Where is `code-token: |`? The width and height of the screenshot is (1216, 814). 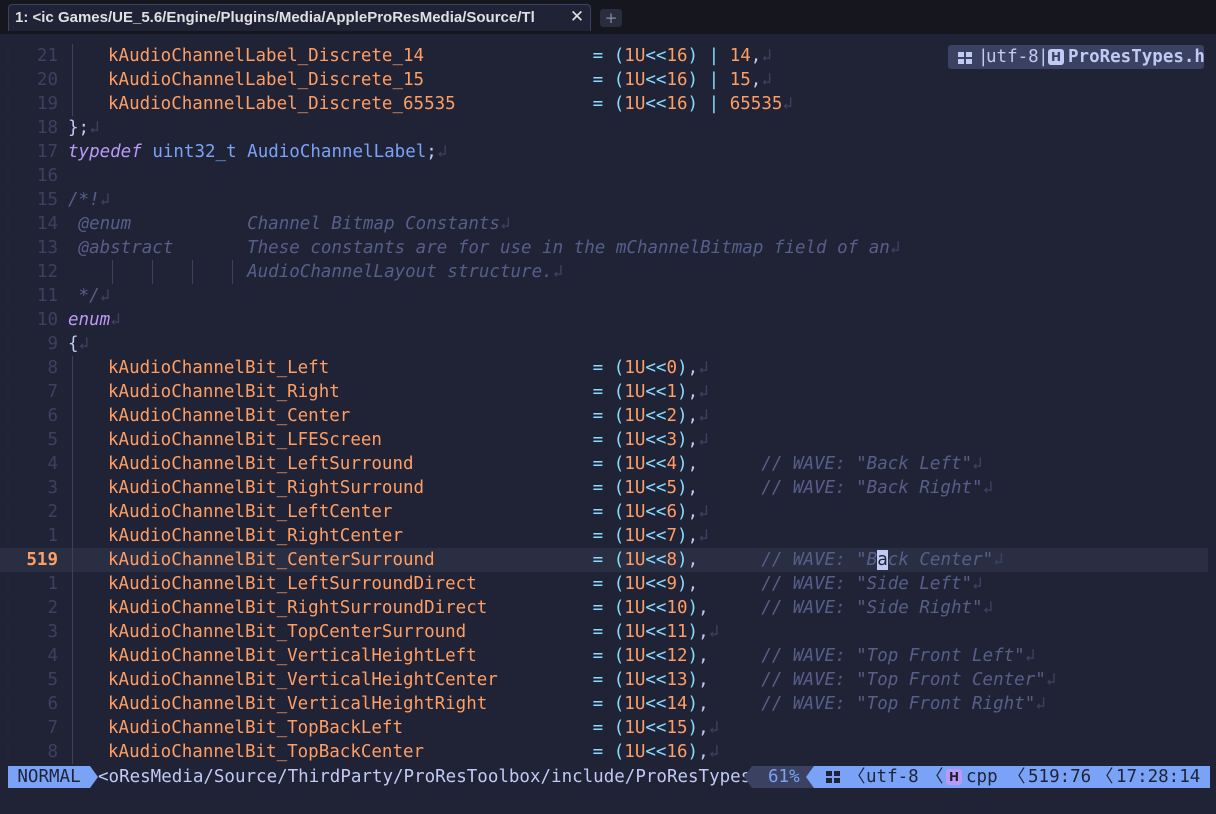 code-token: | is located at coordinates (714, 80).